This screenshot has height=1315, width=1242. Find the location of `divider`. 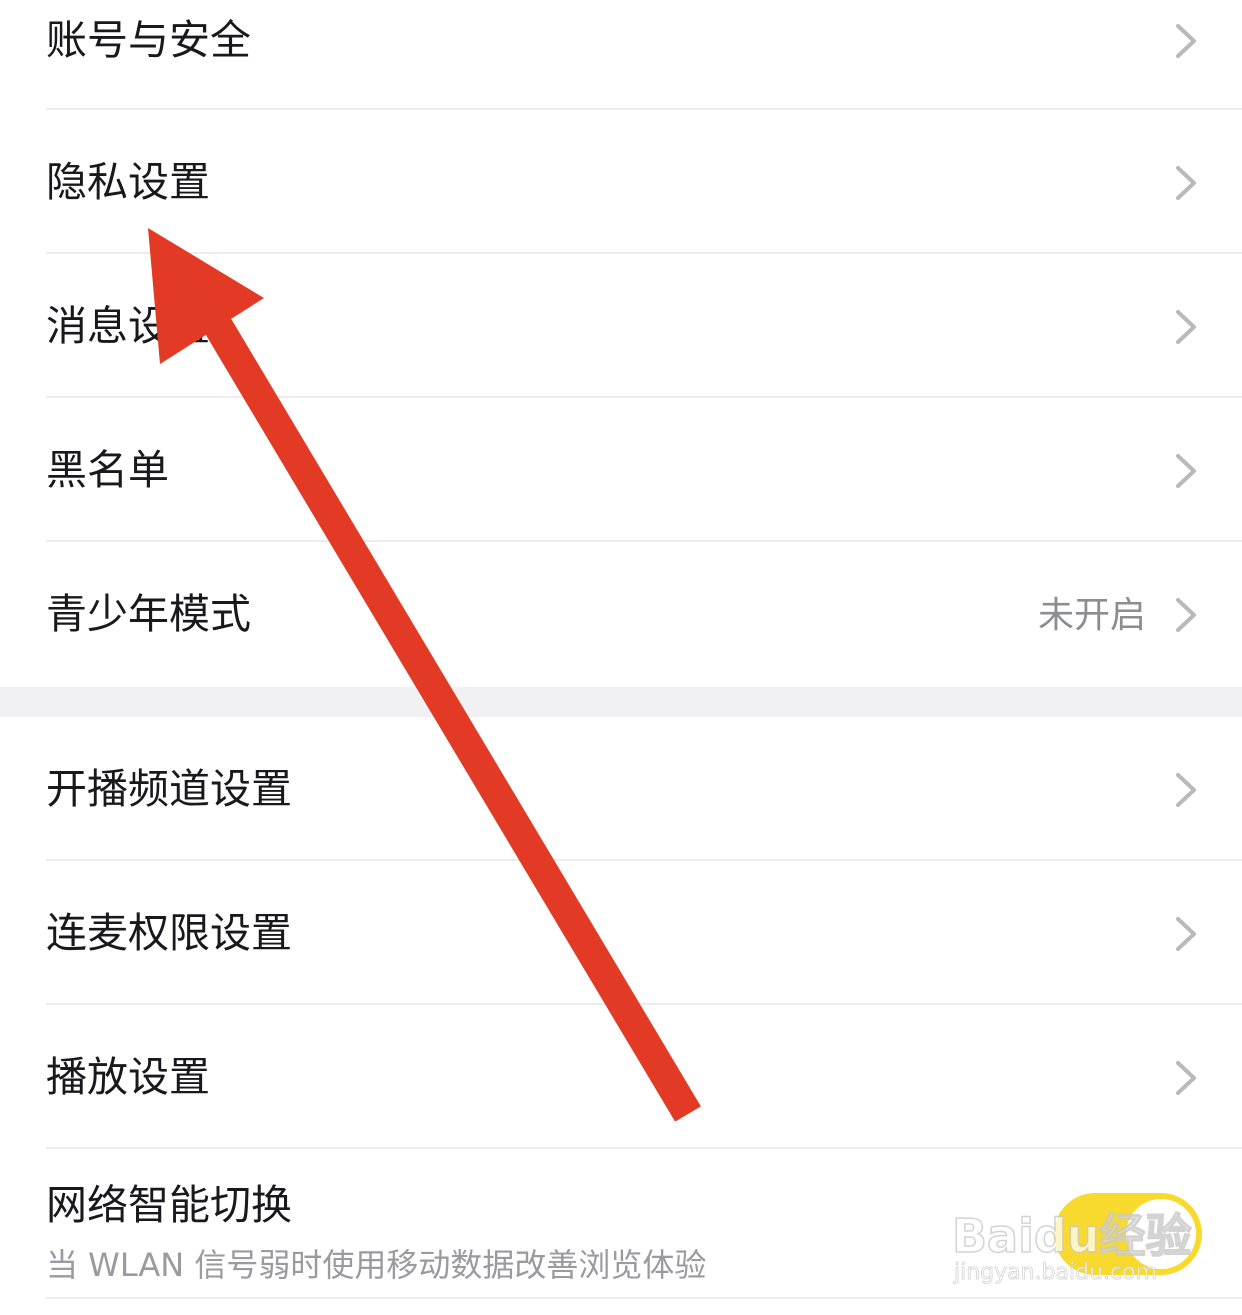

divider is located at coordinates (644, 1298).